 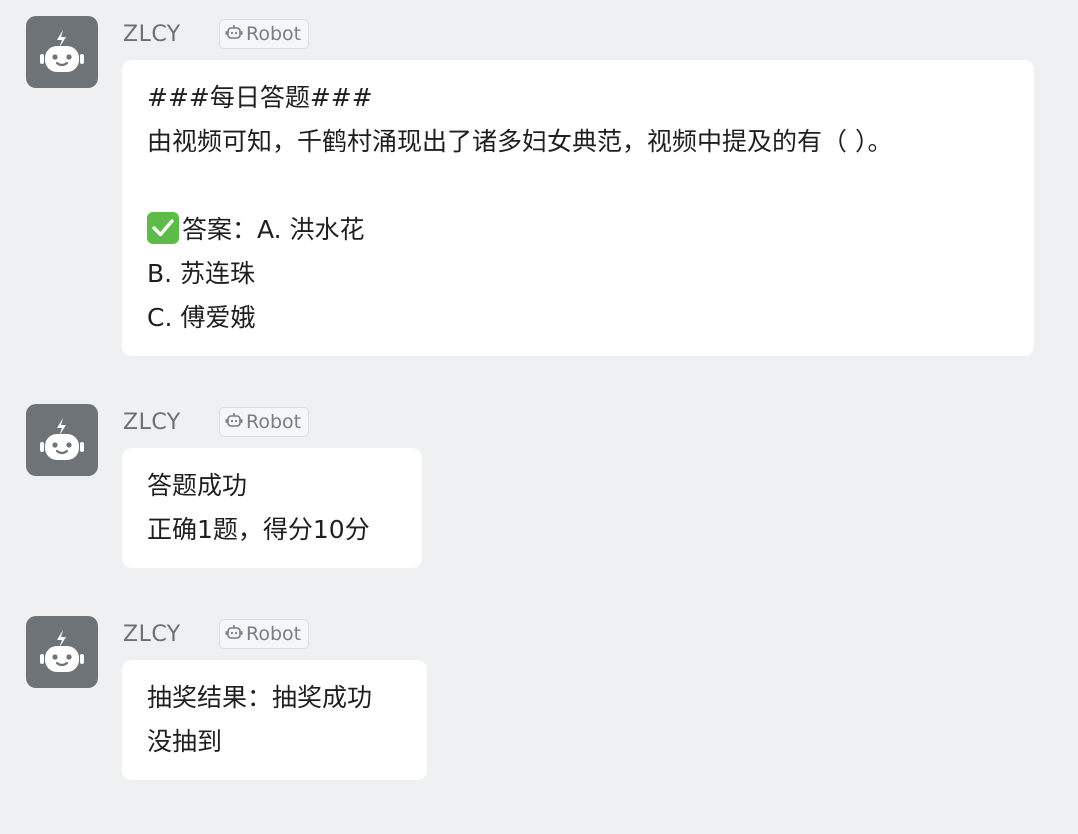 I want to click on answer-text: 答案：A. 洪水花, so click(x=273, y=229).